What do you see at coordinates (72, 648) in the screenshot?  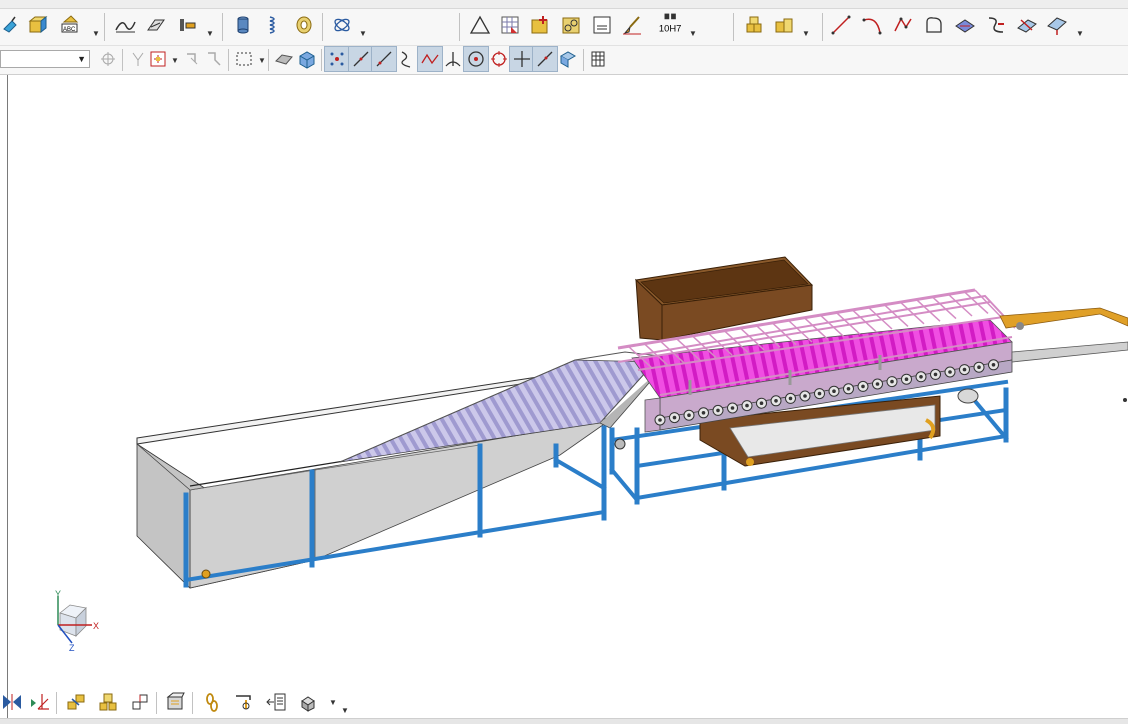 I see `axis-z-label: Z` at bounding box center [72, 648].